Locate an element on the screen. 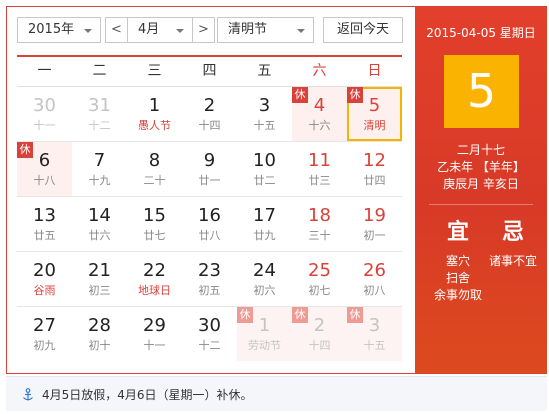  day-cell: 休 6 十八 is located at coordinates (44, 169).